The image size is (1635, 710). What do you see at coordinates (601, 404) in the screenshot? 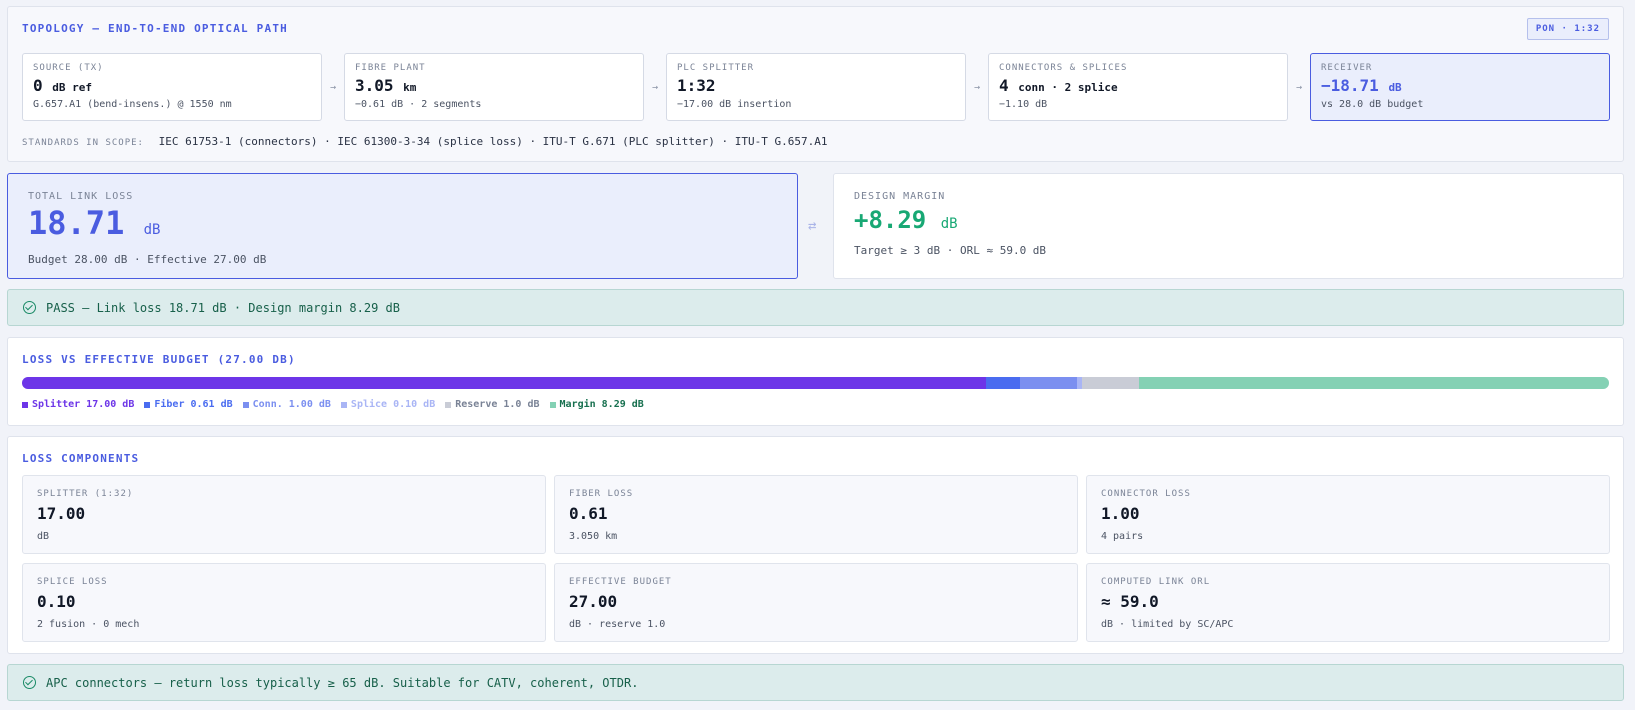
I see `legend-label: Margin 8.29 dB` at bounding box center [601, 404].